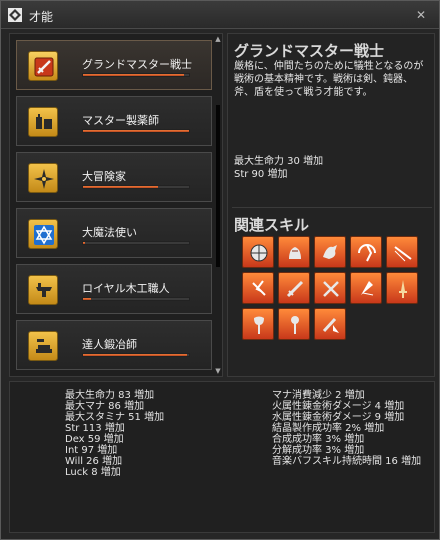 Image resolution: width=440 pixels, height=540 pixels. Describe the element at coordinates (91, 450) in the screenshot. I see `bonus-stat: Int 97 増加` at that location.